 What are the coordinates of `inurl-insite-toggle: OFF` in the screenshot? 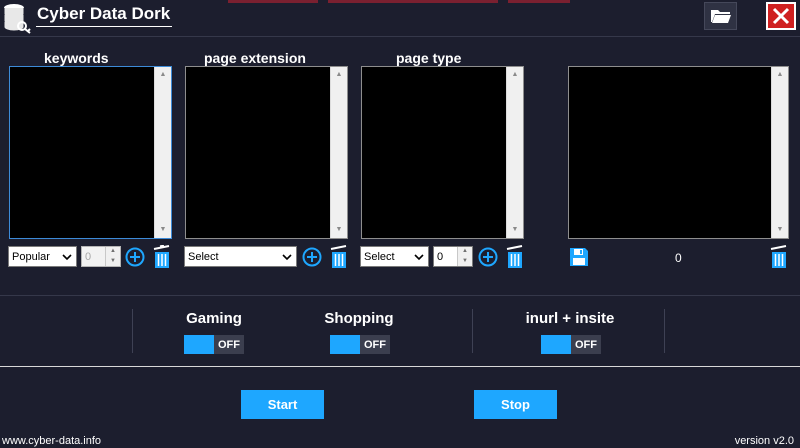 It's located at (571, 344).